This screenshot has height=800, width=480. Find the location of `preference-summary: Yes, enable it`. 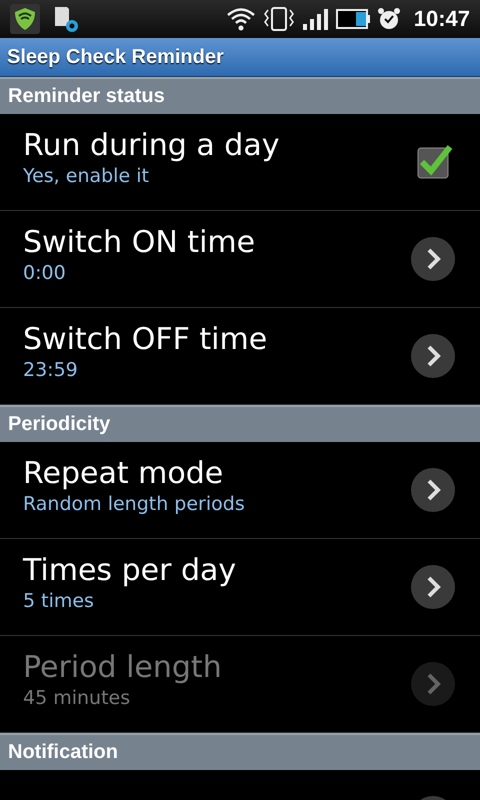

preference-summary: Yes, enable it is located at coordinates (86, 176).